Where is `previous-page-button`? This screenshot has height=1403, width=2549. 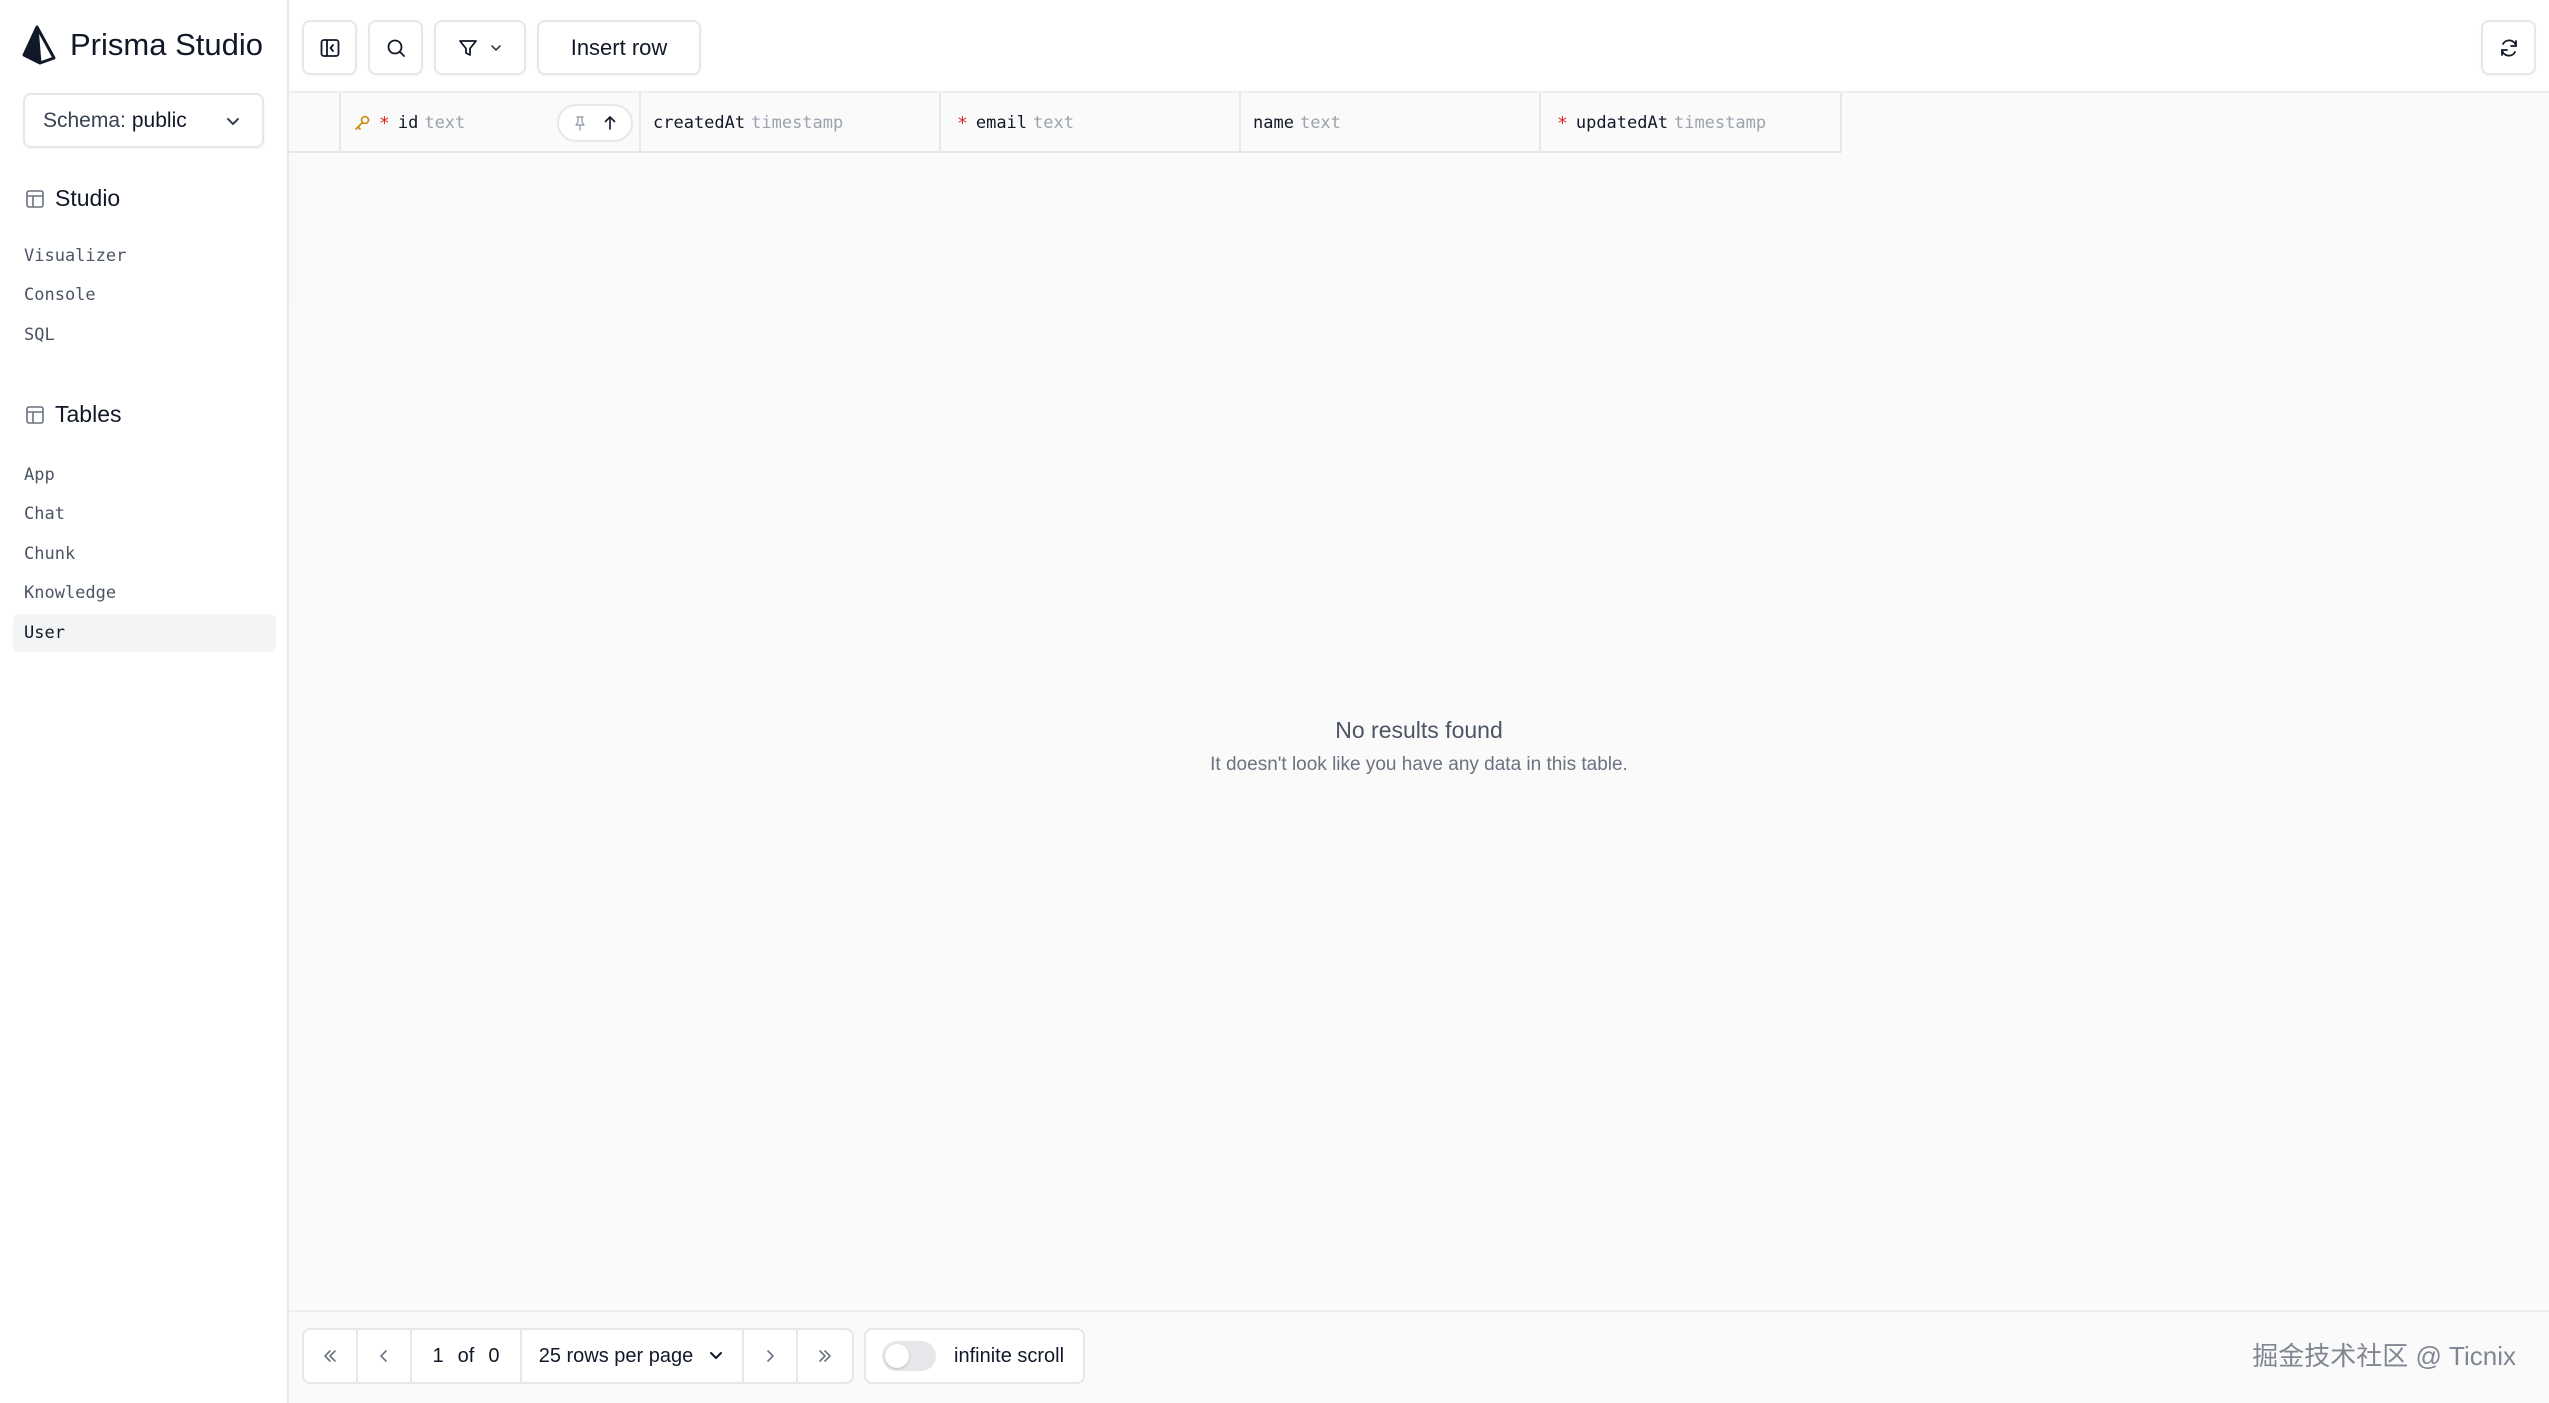 previous-page-button is located at coordinates (385, 1356).